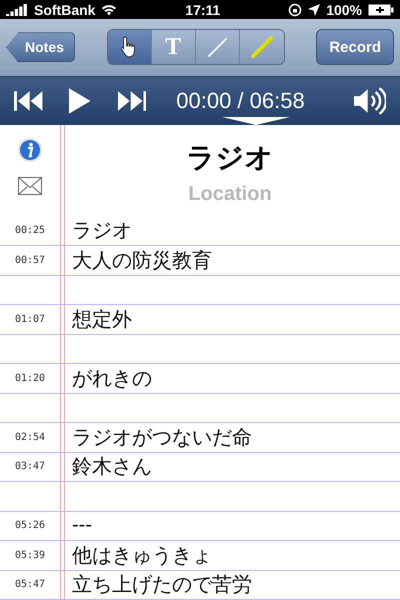 The height and width of the screenshot is (600, 400). I want to click on note-line: ラジオがつないだ命, so click(162, 438).